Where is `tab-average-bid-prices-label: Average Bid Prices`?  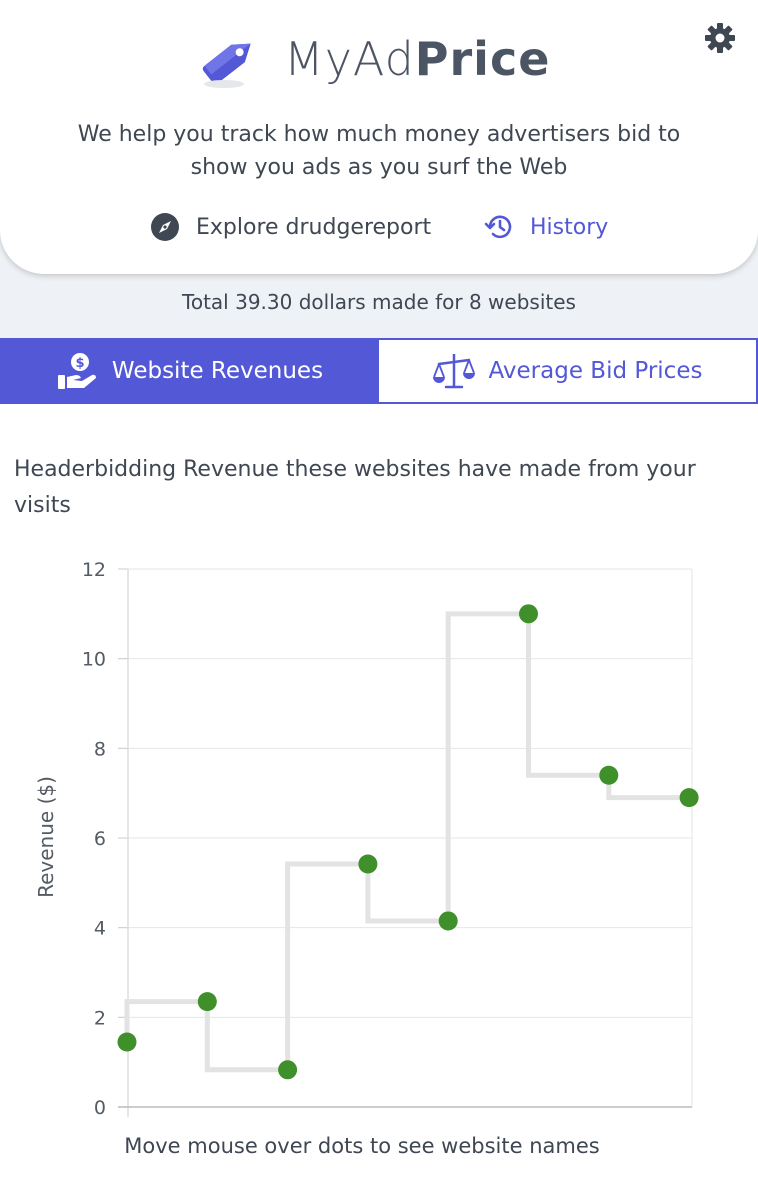
tab-average-bid-prices-label: Average Bid Prices is located at coordinates (595, 371).